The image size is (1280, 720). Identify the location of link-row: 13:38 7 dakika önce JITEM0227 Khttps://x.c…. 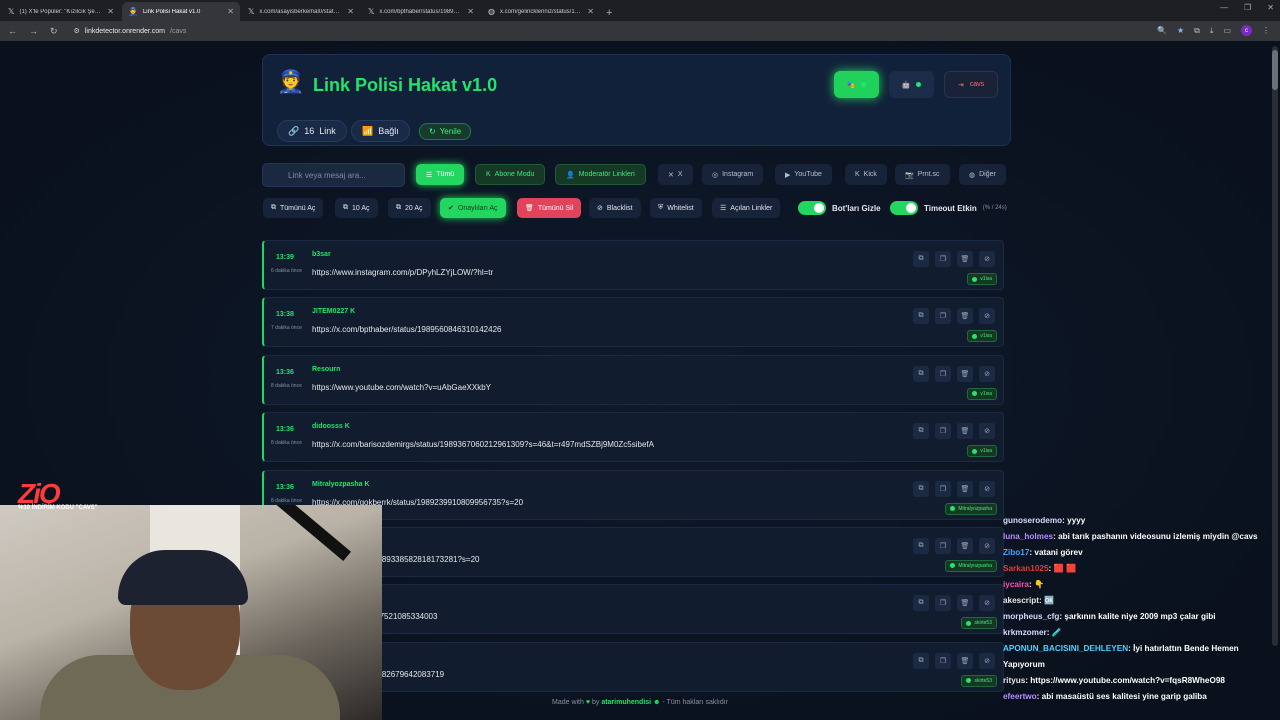
(633, 322).